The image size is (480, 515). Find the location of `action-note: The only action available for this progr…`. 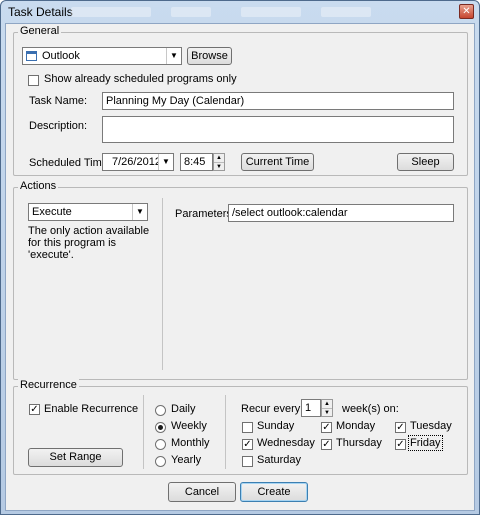

action-note: The only action available for this progr… is located at coordinates (89, 243).